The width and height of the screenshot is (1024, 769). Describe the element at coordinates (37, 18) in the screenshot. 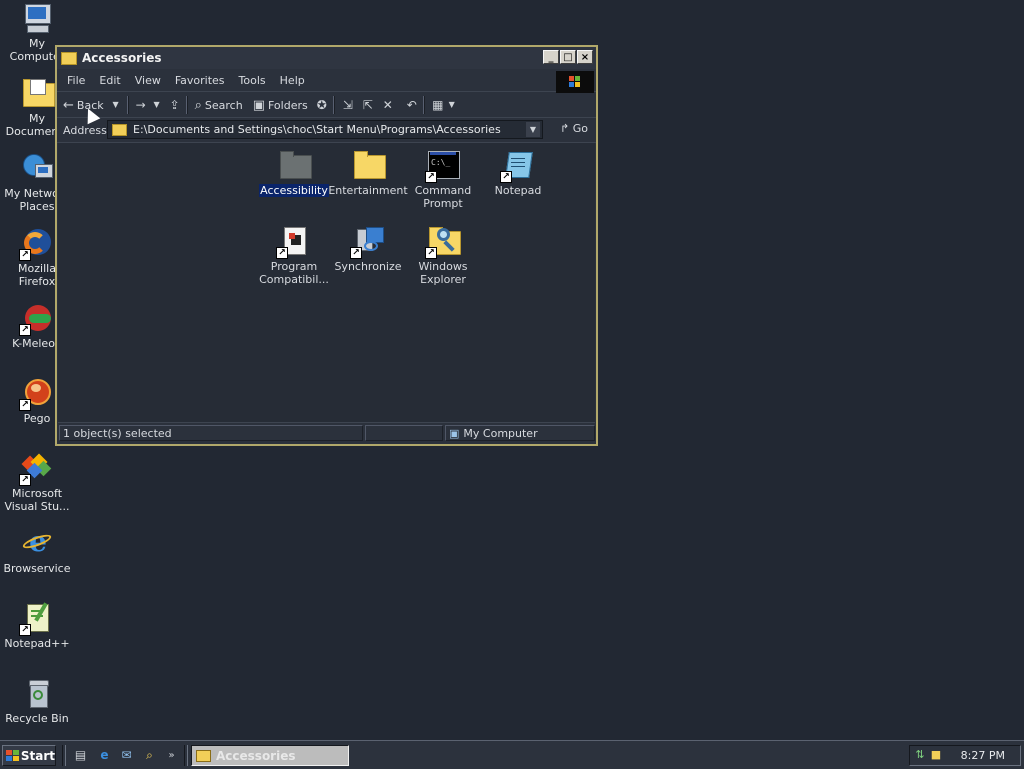

I see `monitor-icon` at that location.